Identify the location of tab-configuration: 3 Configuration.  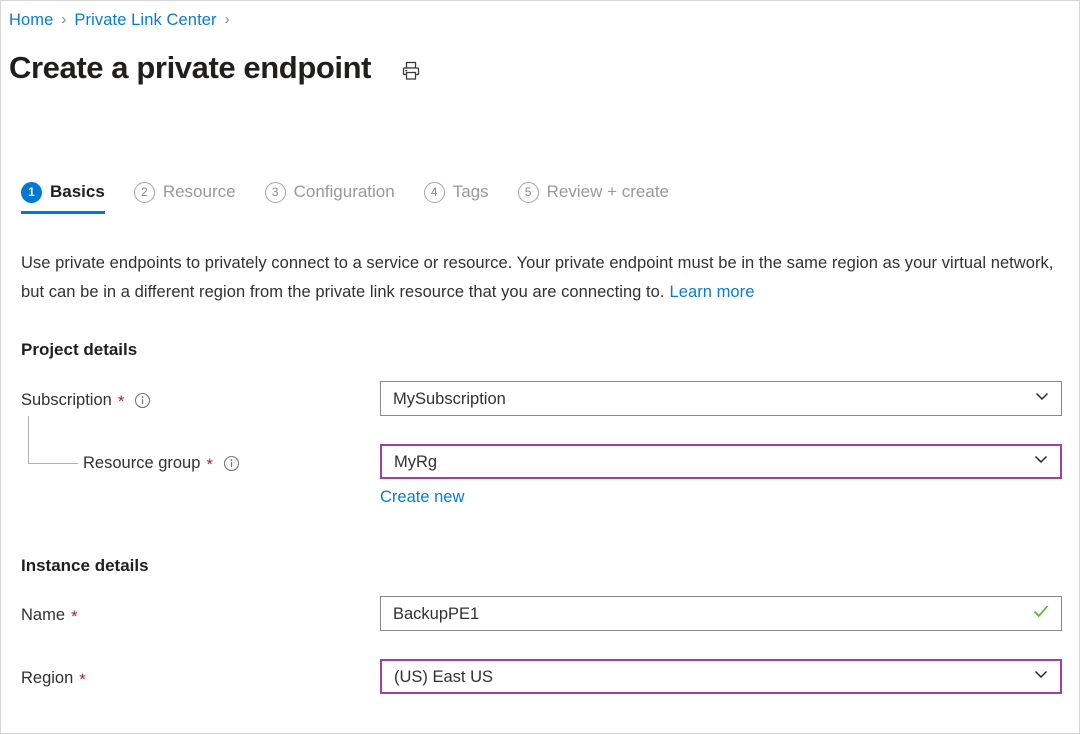
(329, 197).